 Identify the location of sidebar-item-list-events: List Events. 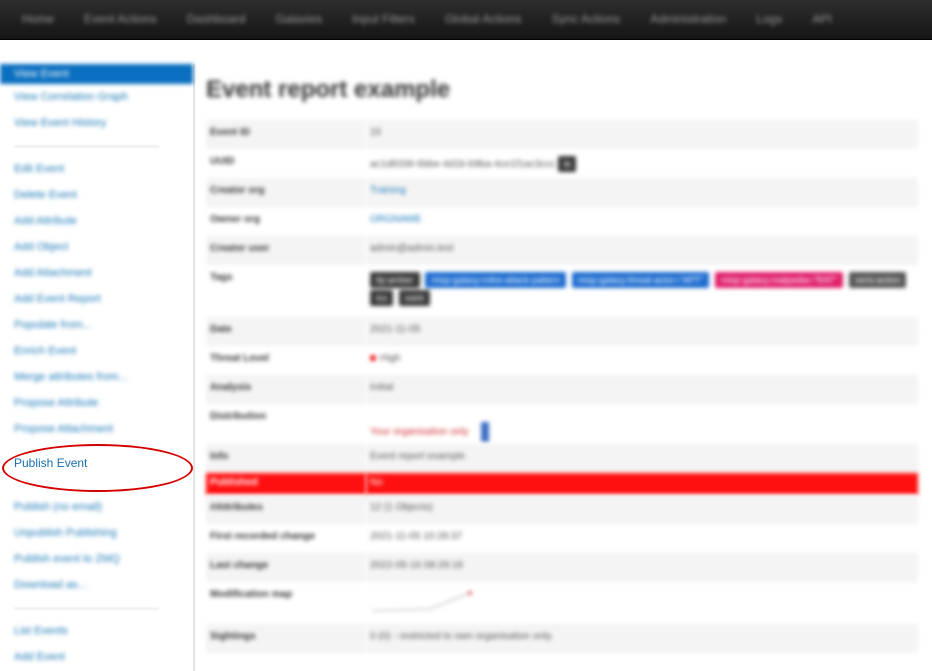
(96, 631).